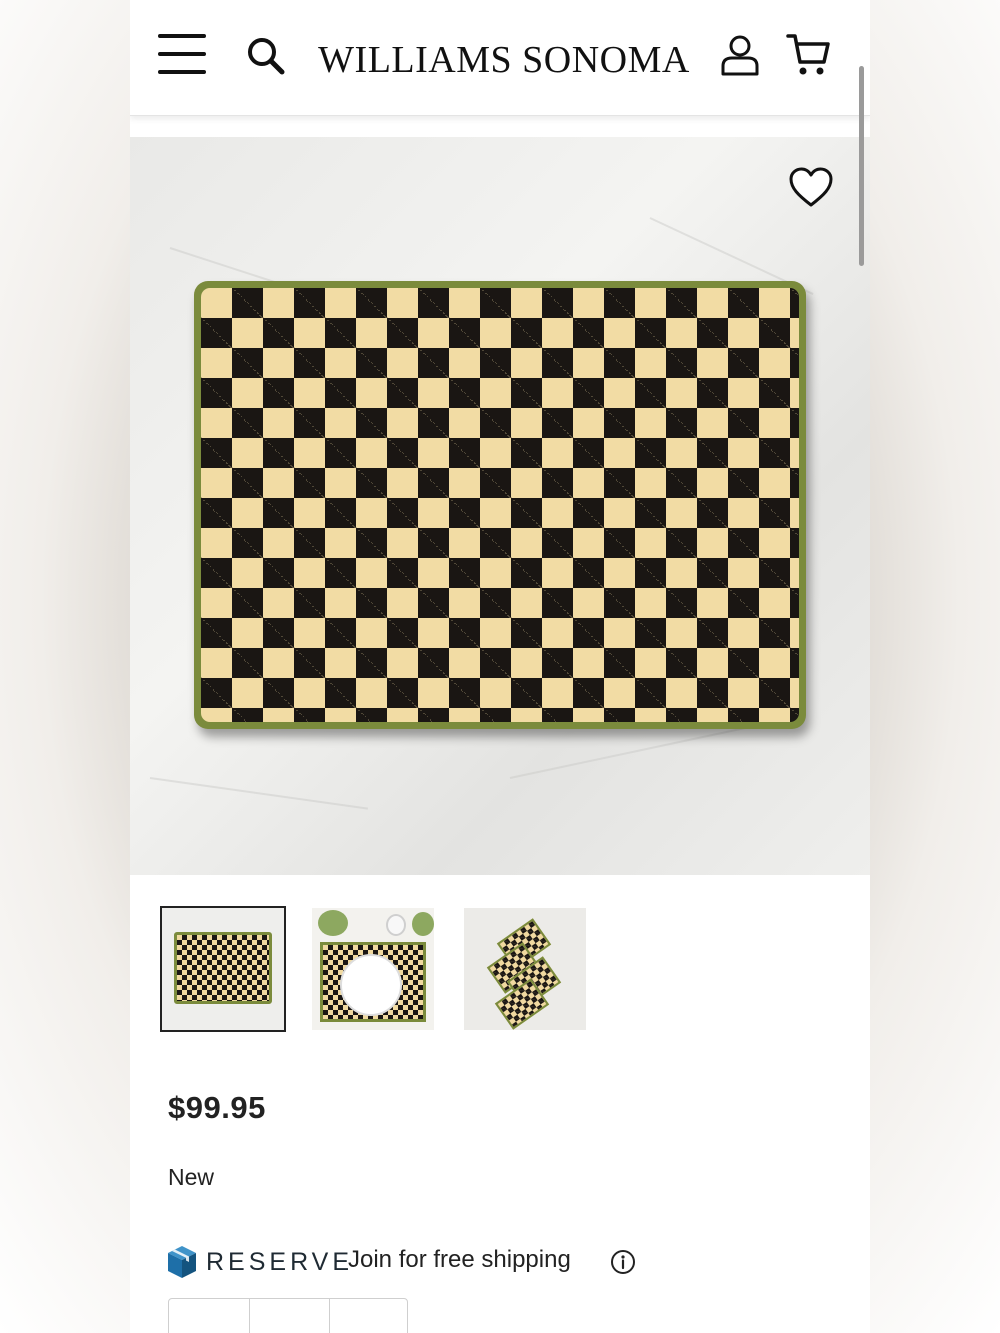 This screenshot has height=1333, width=1000. What do you see at coordinates (288, 1315) in the screenshot?
I see `option-selector-partial` at bounding box center [288, 1315].